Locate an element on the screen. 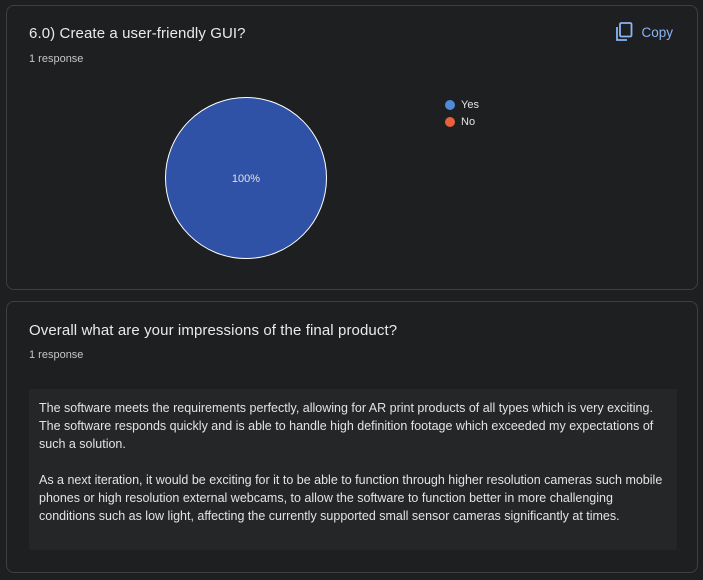  question-title: 6.0) Create a user-friendly GUI? is located at coordinates (137, 33).